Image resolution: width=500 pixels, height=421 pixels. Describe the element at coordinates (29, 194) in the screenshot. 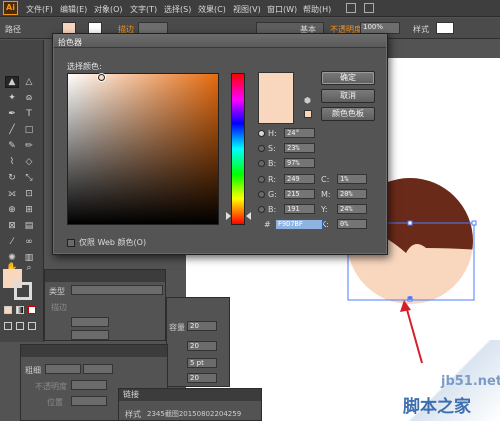

I see `free-transform-tool-icon: ⊡` at that location.